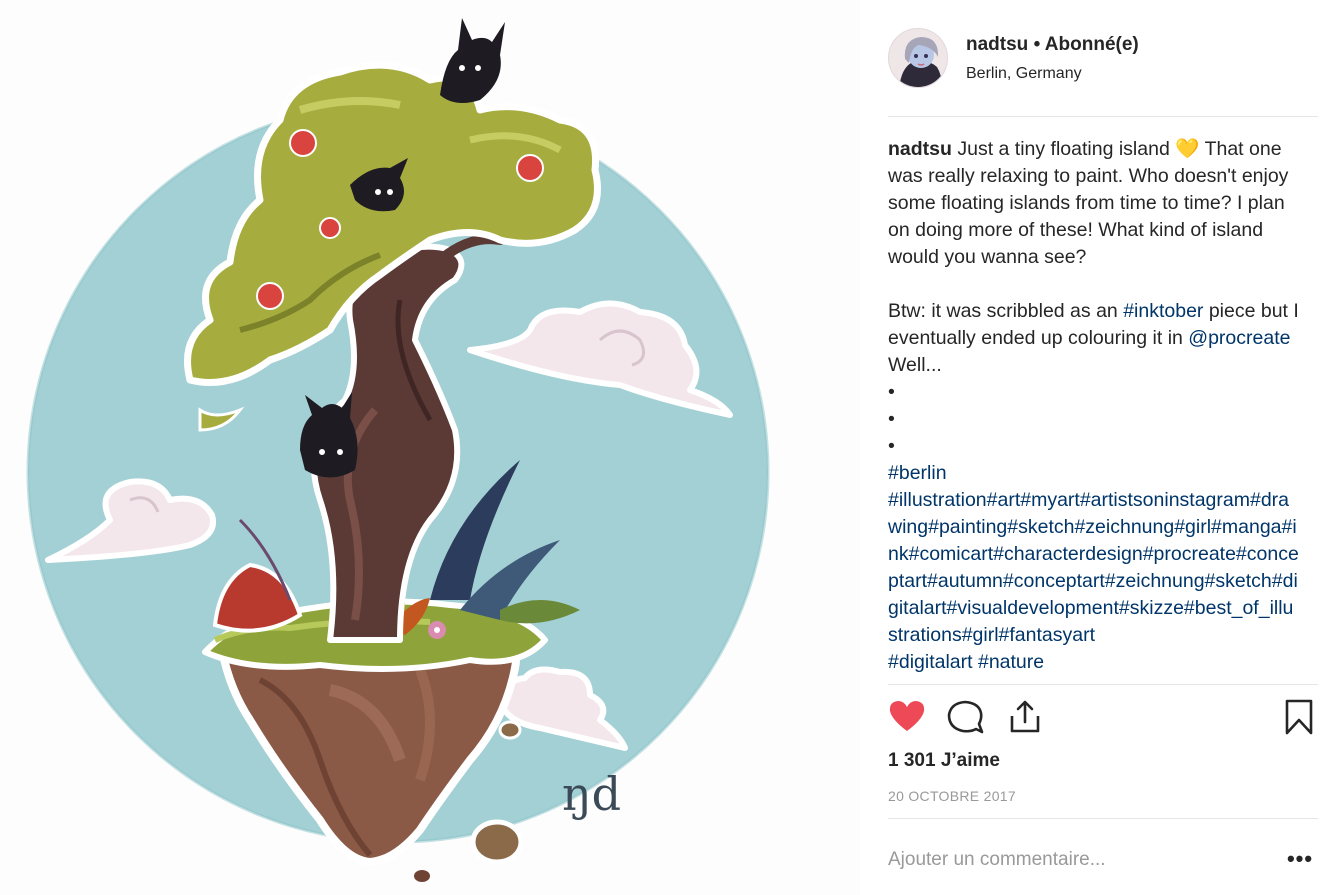 Image resolution: width=1336 pixels, height=895 pixels. I want to click on comment-button, so click(965, 717).